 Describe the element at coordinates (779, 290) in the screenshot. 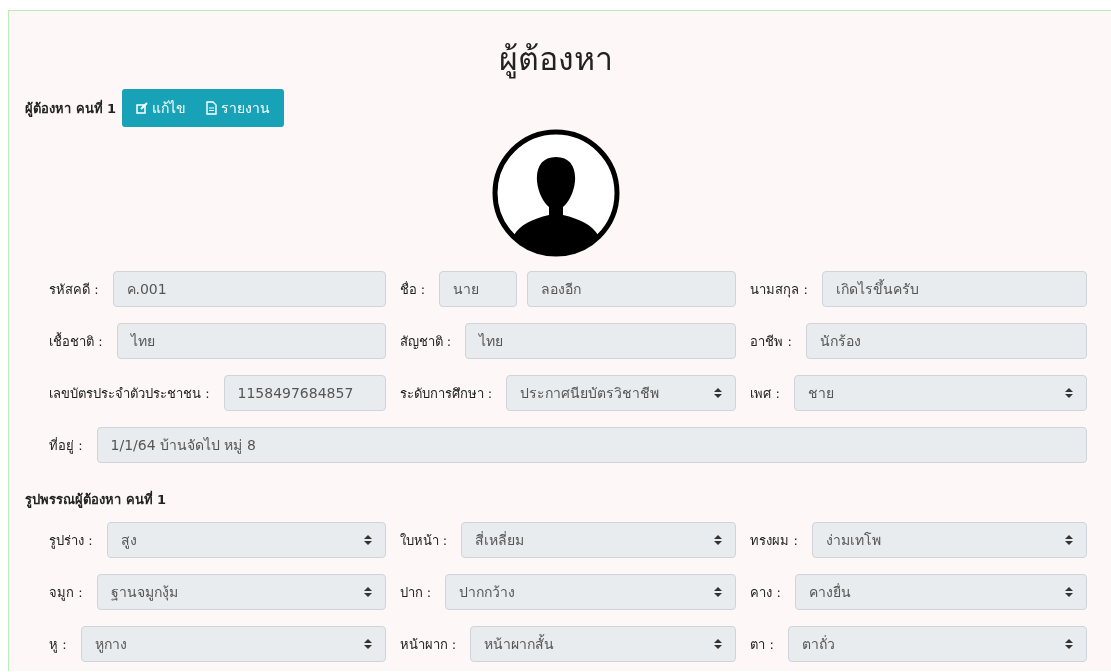

I see `field-label: นามสกุล :` at that location.